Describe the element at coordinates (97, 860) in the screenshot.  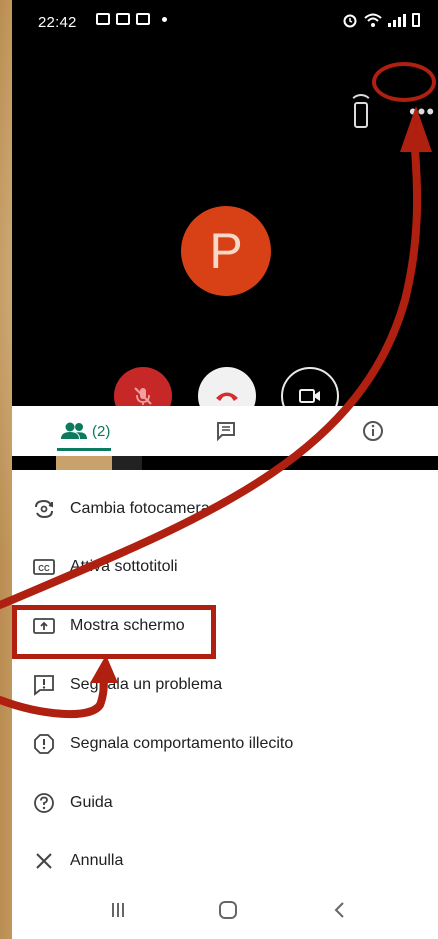
I see `menu-item-label: Annulla` at that location.